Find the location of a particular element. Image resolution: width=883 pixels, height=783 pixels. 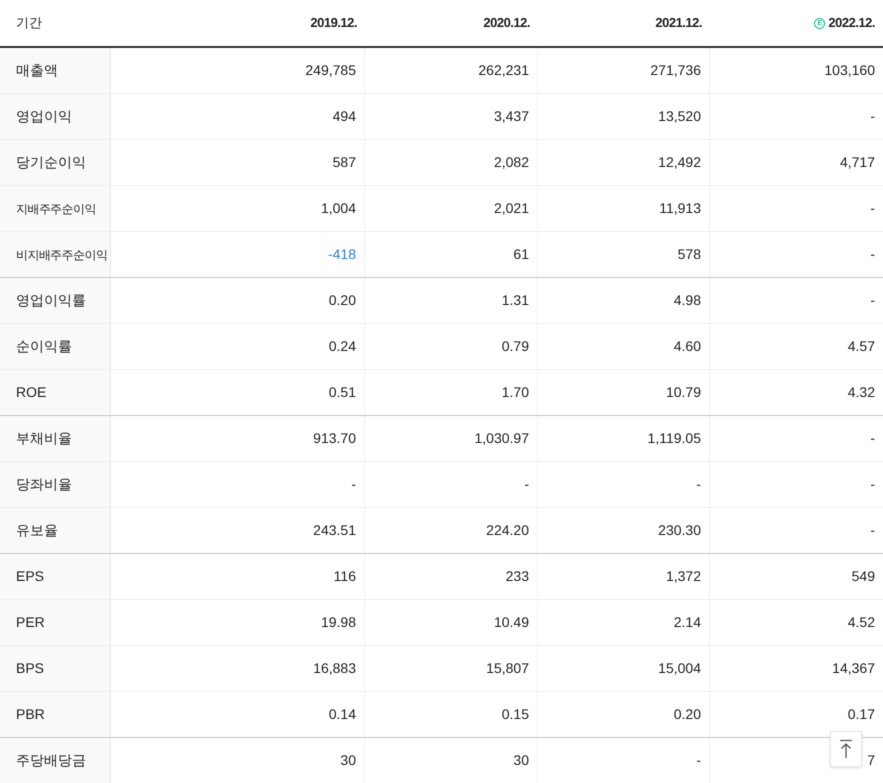

cell-value: 549 is located at coordinates (863, 576).